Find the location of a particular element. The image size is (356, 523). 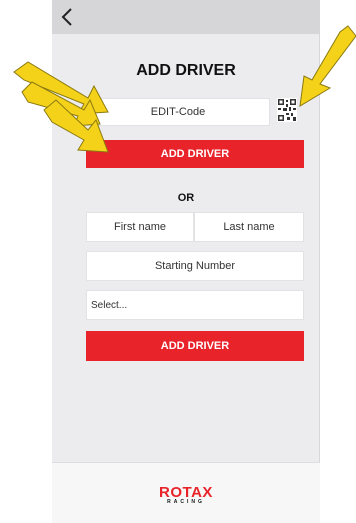

edit-code-placeholder: EDIT-Code is located at coordinates (178, 112).